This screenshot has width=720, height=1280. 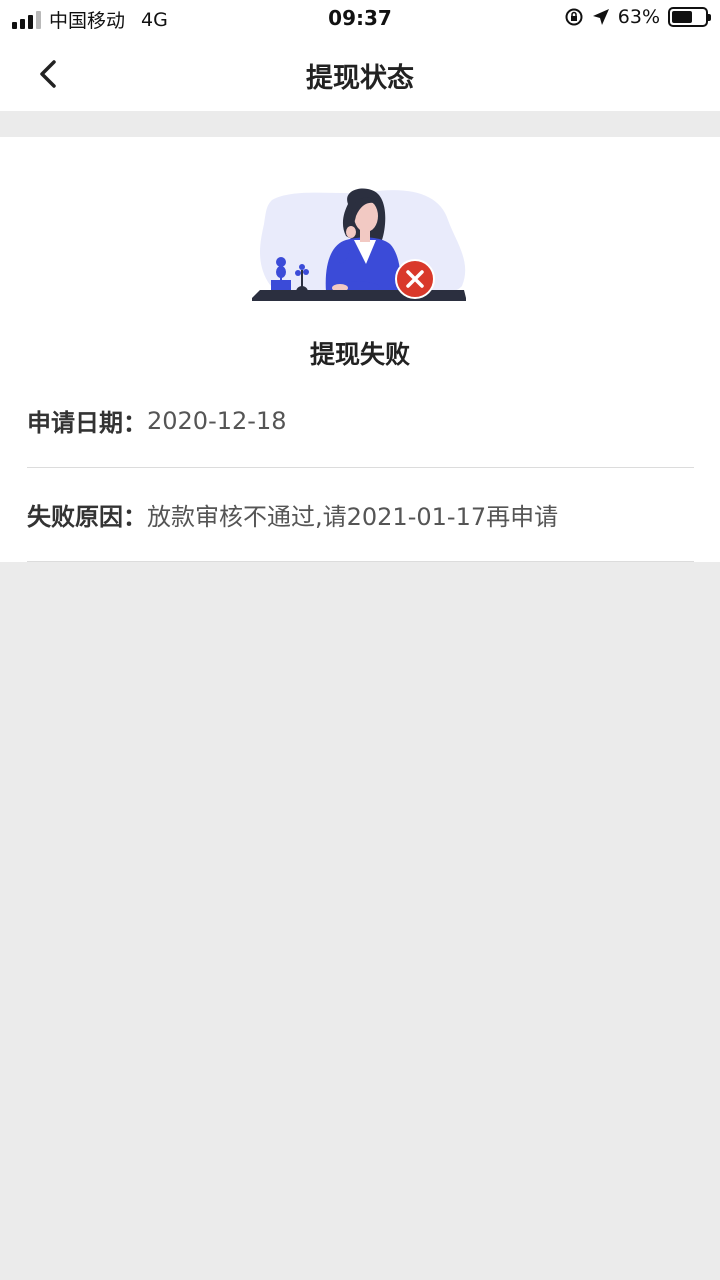 What do you see at coordinates (217, 420) in the screenshot?
I see `detail-value: 2020-12-18` at bounding box center [217, 420].